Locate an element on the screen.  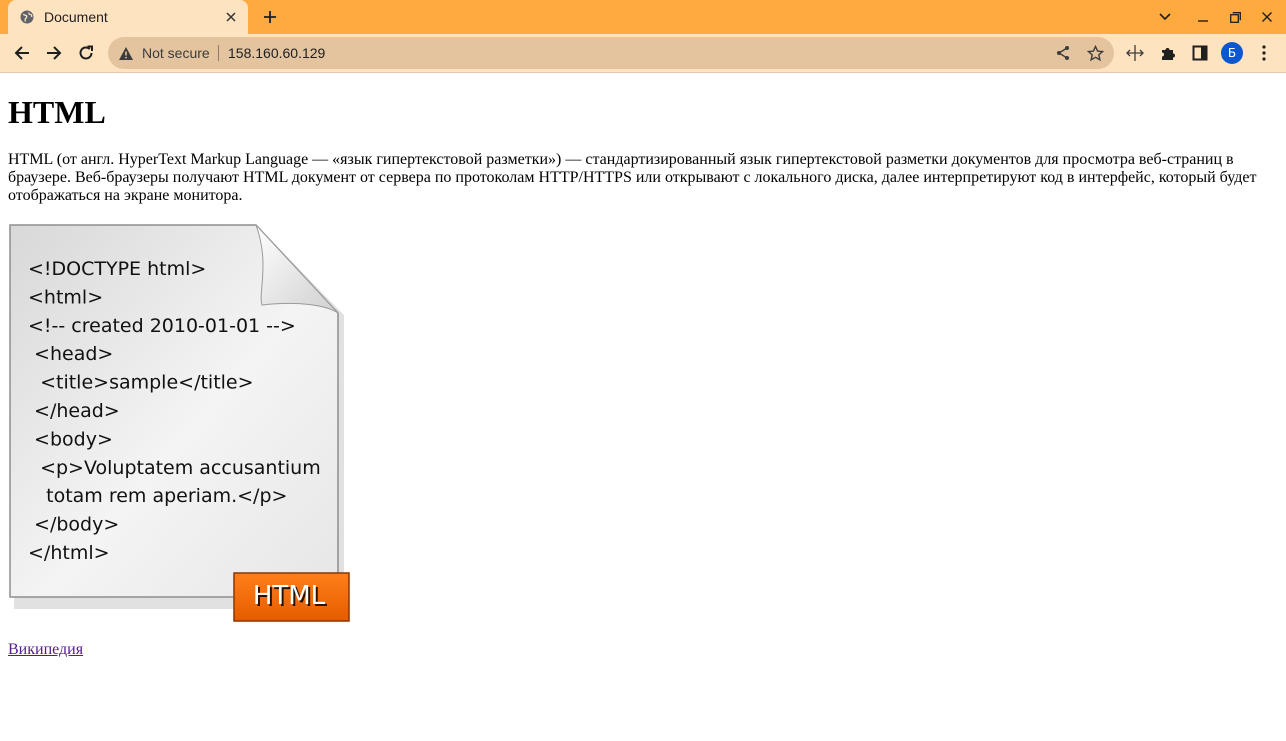
side-panel-icon is located at coordinates (1200, 53).